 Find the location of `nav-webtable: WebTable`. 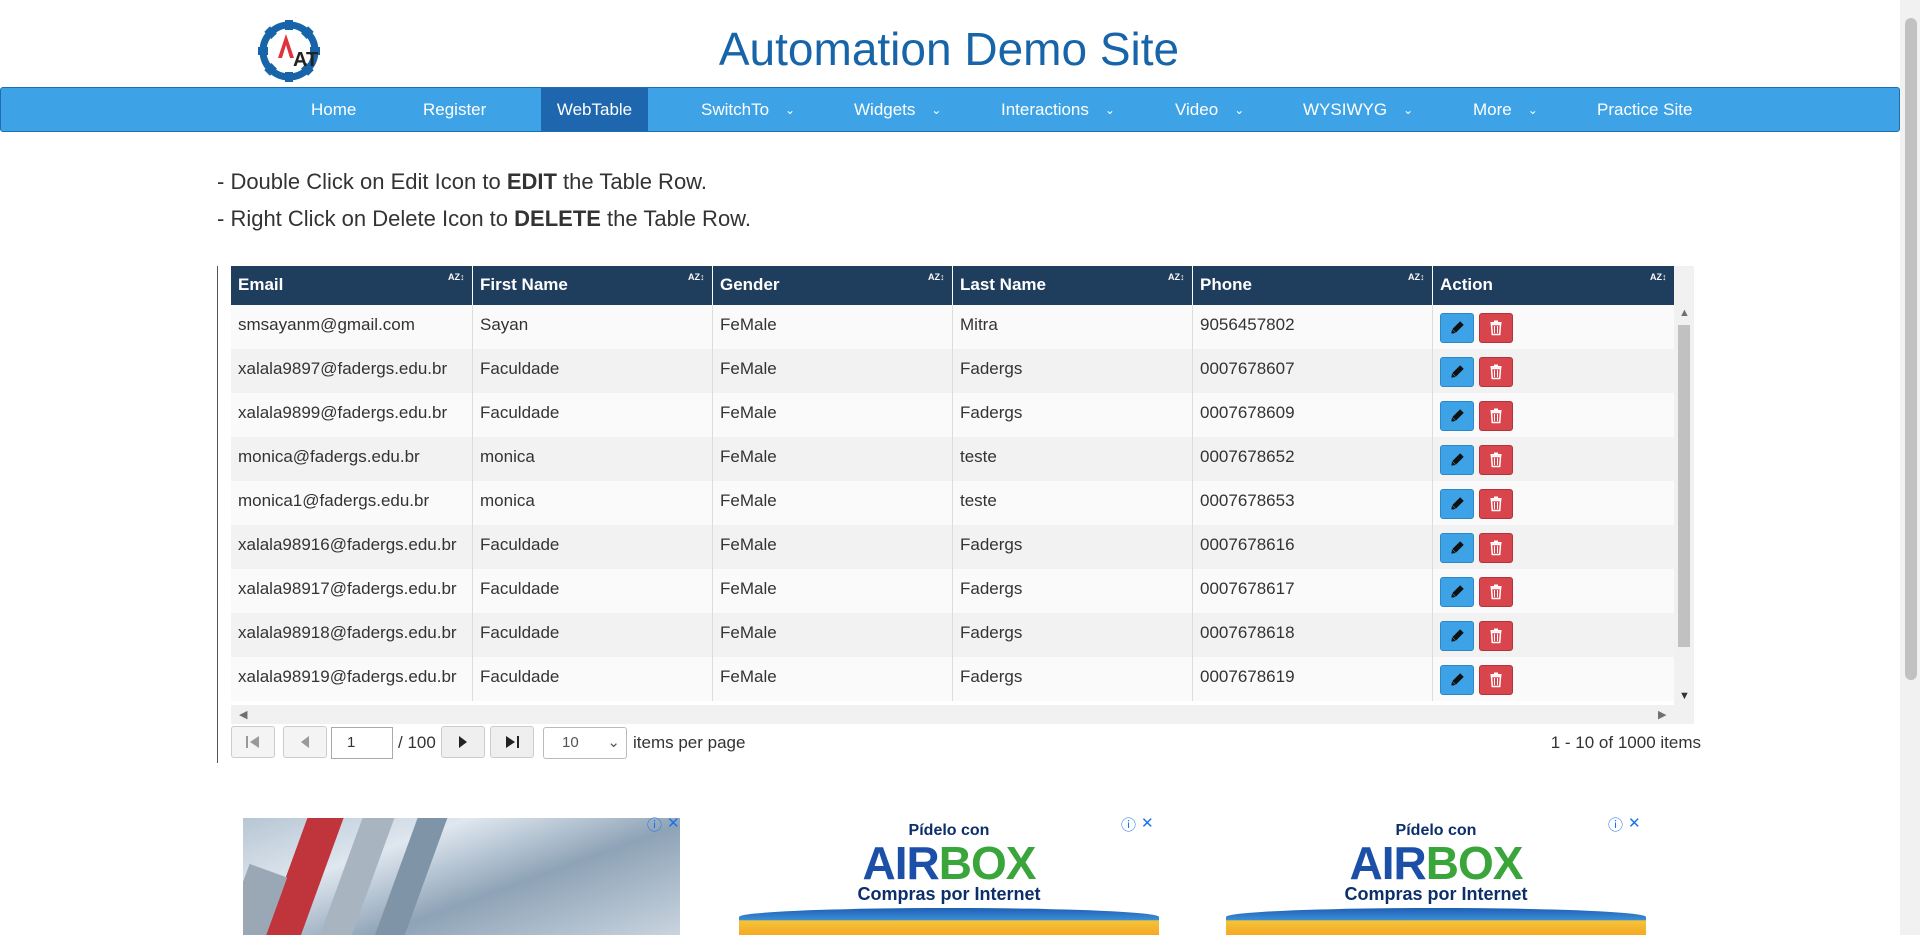

nav-webtable: WebTable is located at coordinates (594, 109).